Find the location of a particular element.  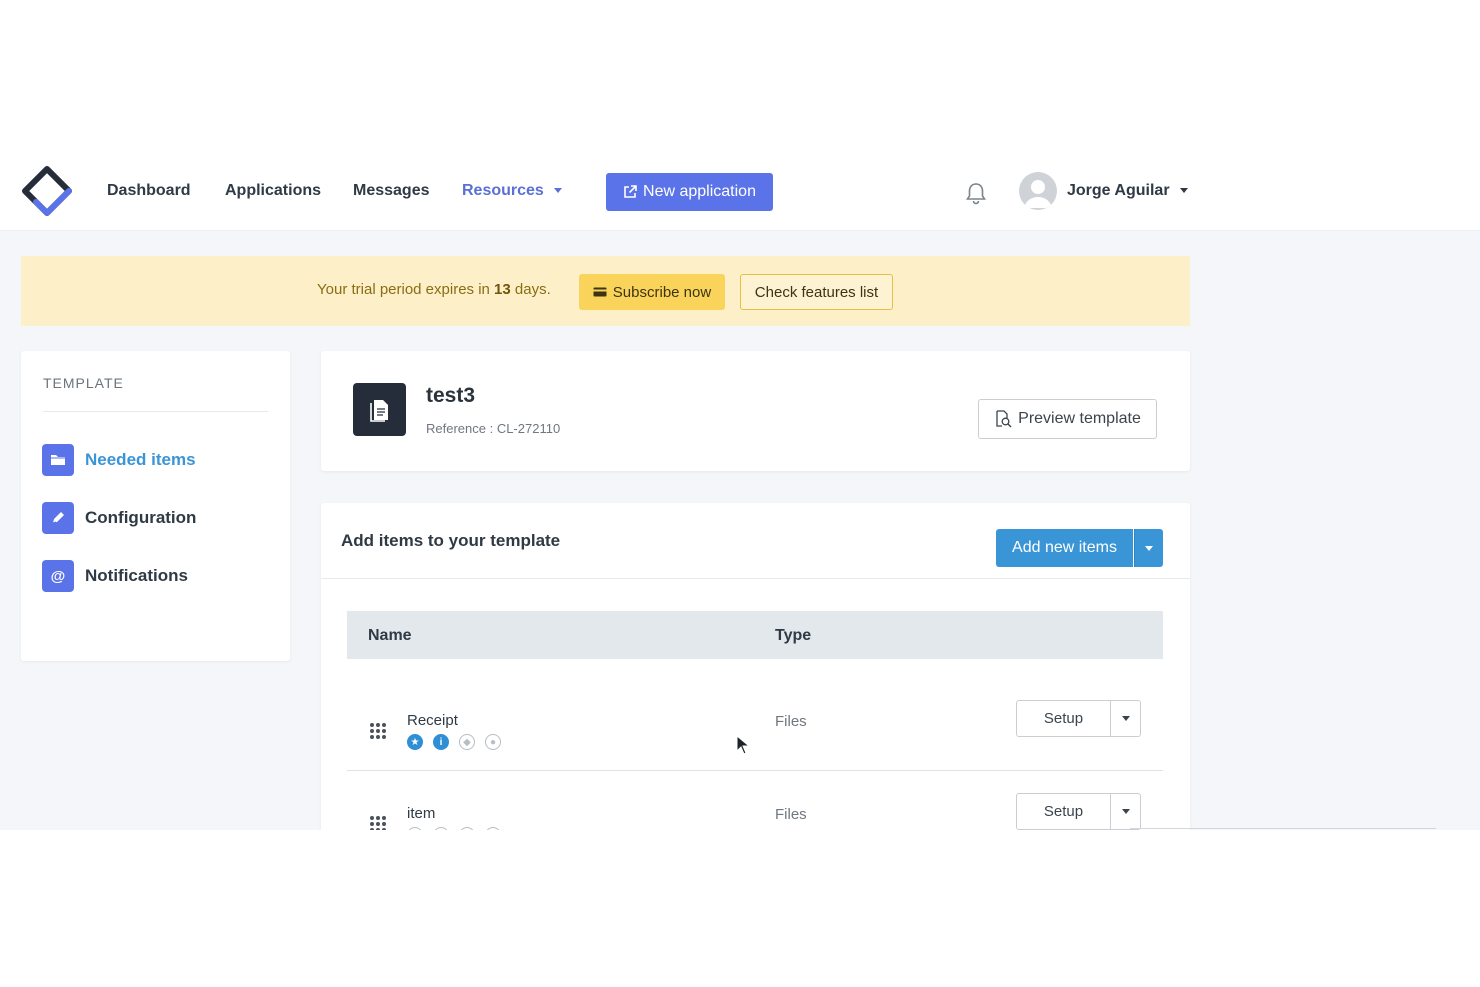

trial-text-before: Your trial period expires in is located at coordinates (406, 289).